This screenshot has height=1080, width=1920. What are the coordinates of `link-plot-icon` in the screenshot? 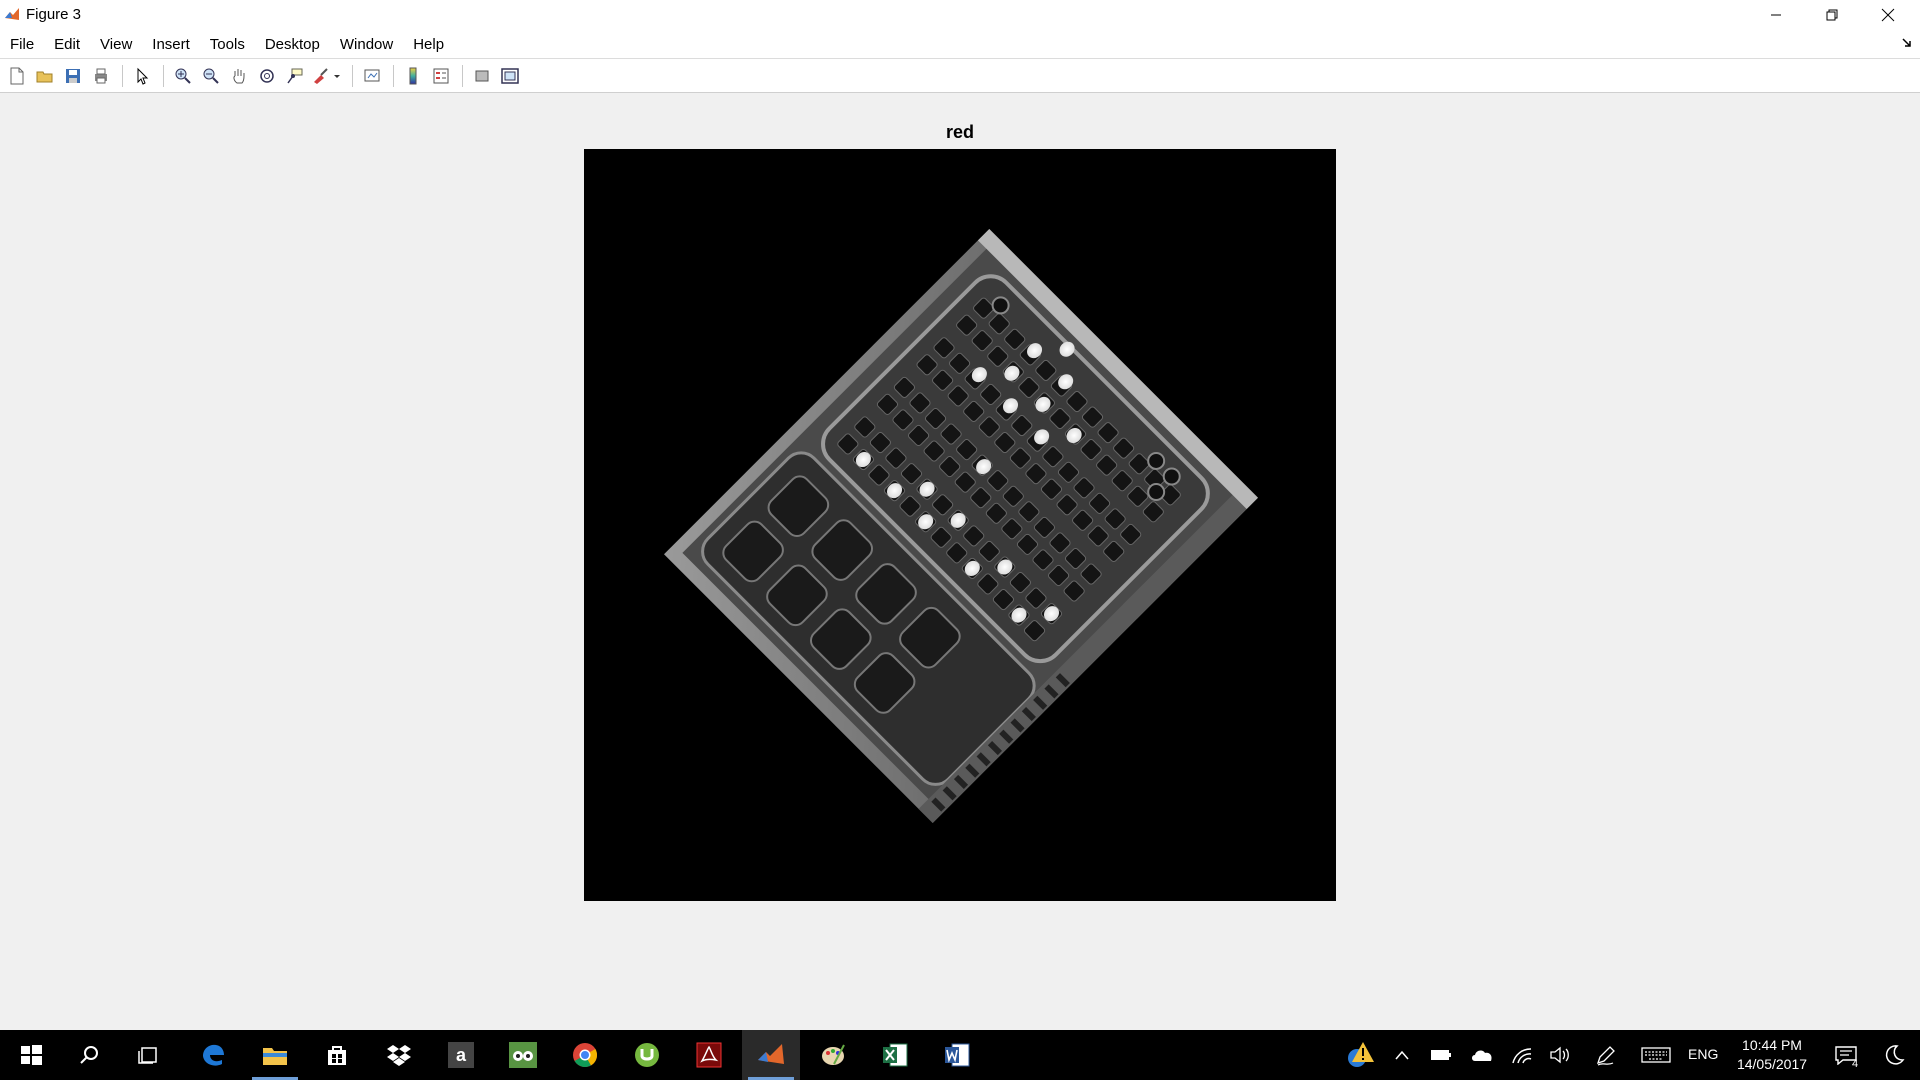 It's located at (372, 75).